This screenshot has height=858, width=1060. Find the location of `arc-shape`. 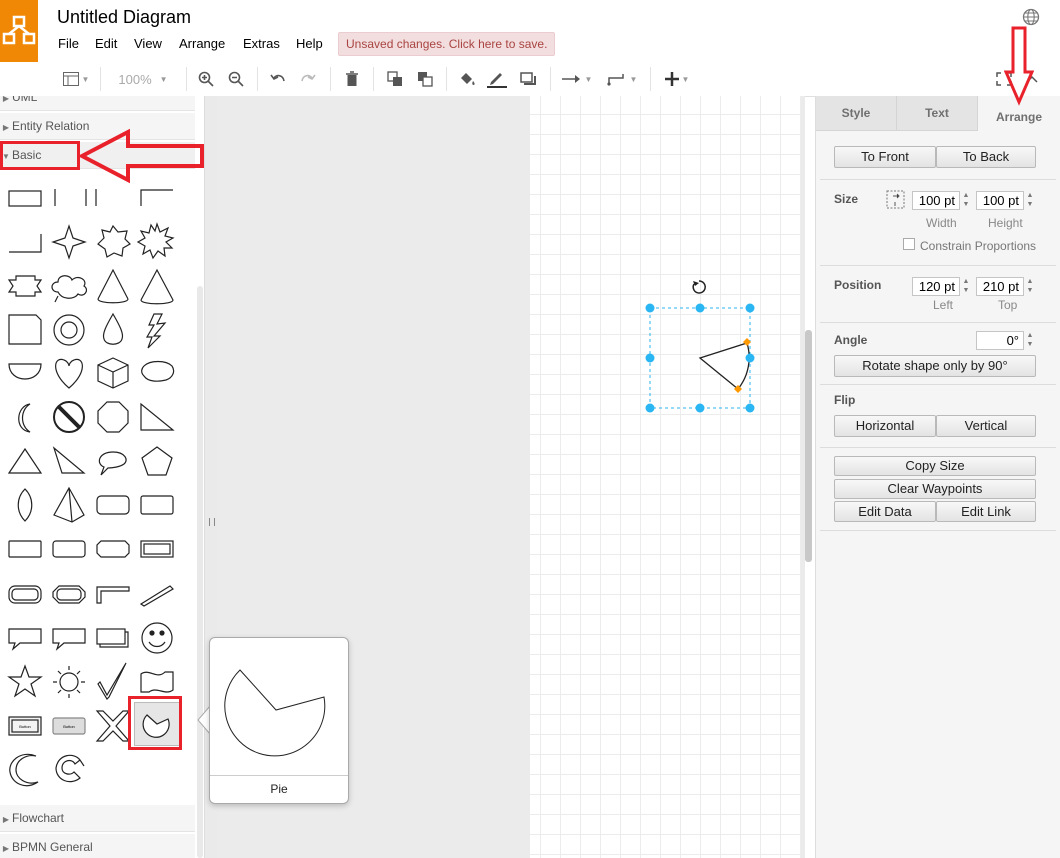

arc-shape is located at coordinates (24, 770).